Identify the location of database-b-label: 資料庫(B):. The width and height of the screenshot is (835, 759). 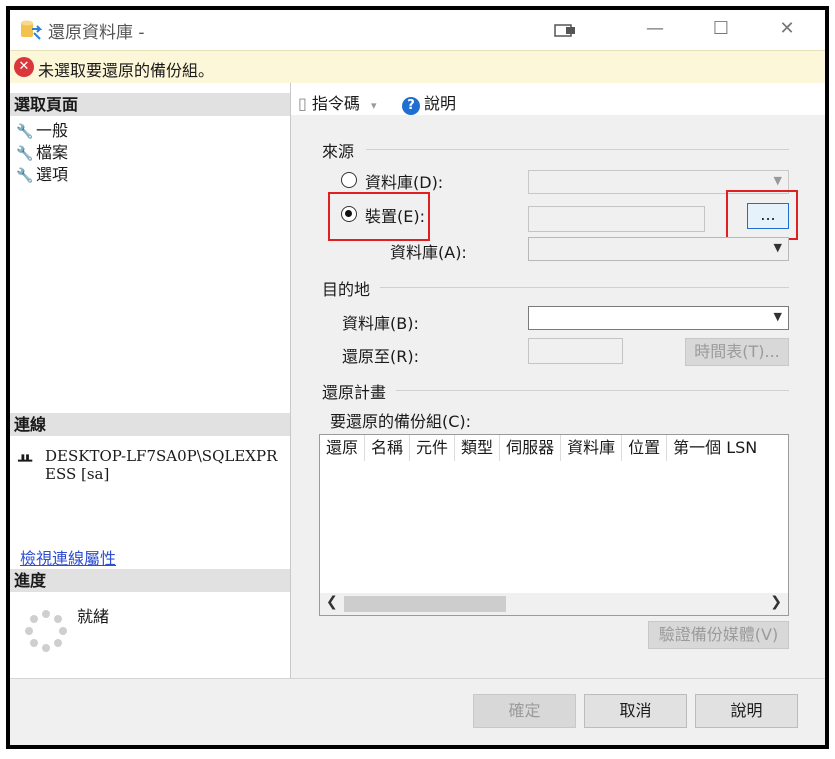
(380, 323).